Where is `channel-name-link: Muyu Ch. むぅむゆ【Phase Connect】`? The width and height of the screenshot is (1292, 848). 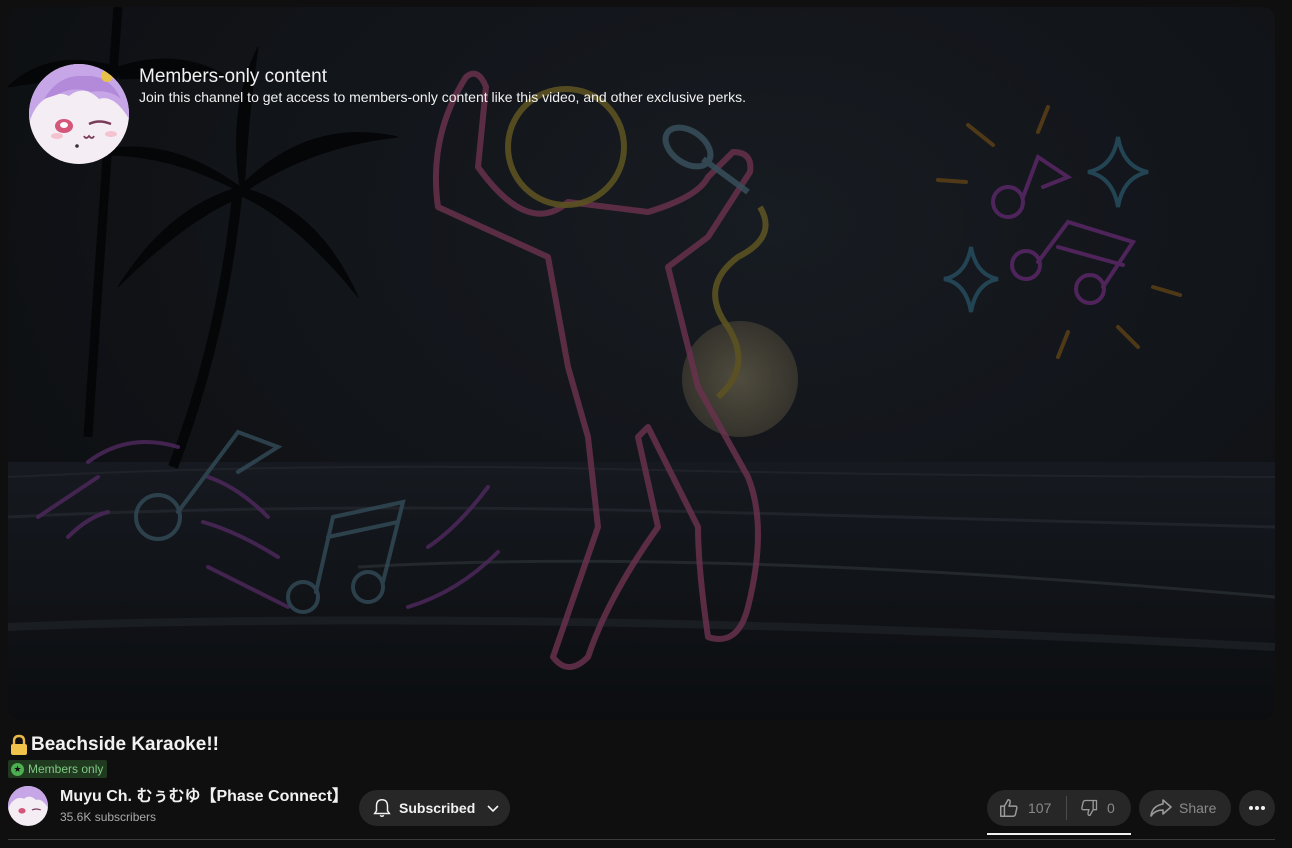
channel-name-link: Muyu Ch. むぅむゆ【Phase Connect】 is located at coordinates (204, 797).